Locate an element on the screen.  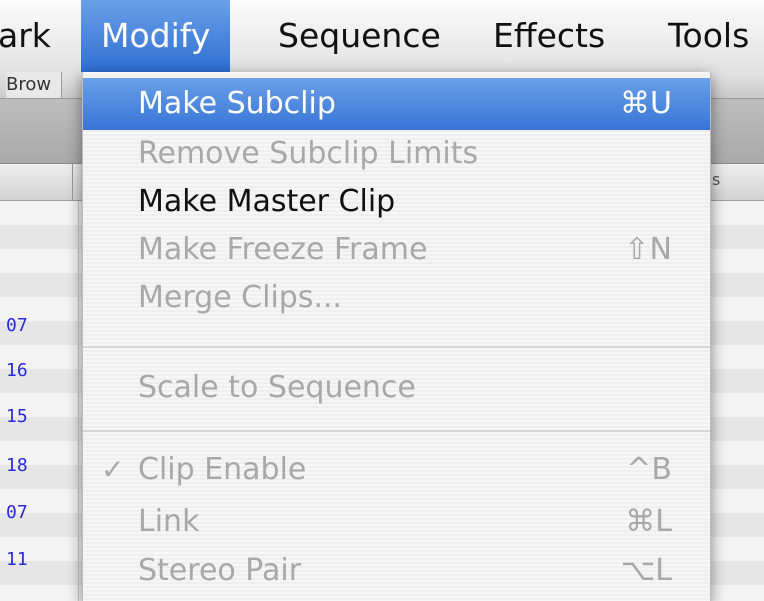
browser-tab: Brow is located at coordinates (34, 85).